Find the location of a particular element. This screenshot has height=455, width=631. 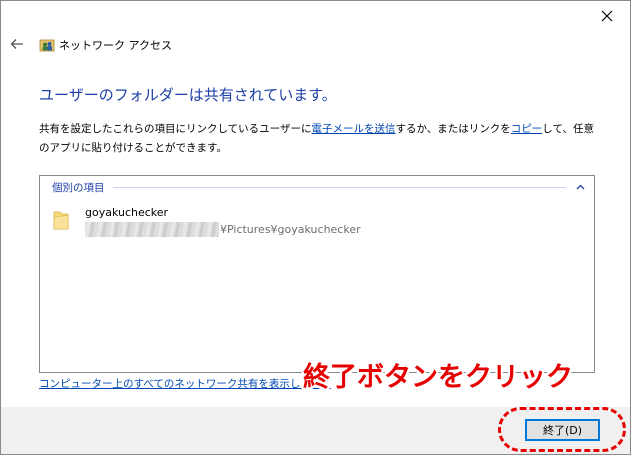

group-label: 個別の項目 is located at coordinates (78, 187).